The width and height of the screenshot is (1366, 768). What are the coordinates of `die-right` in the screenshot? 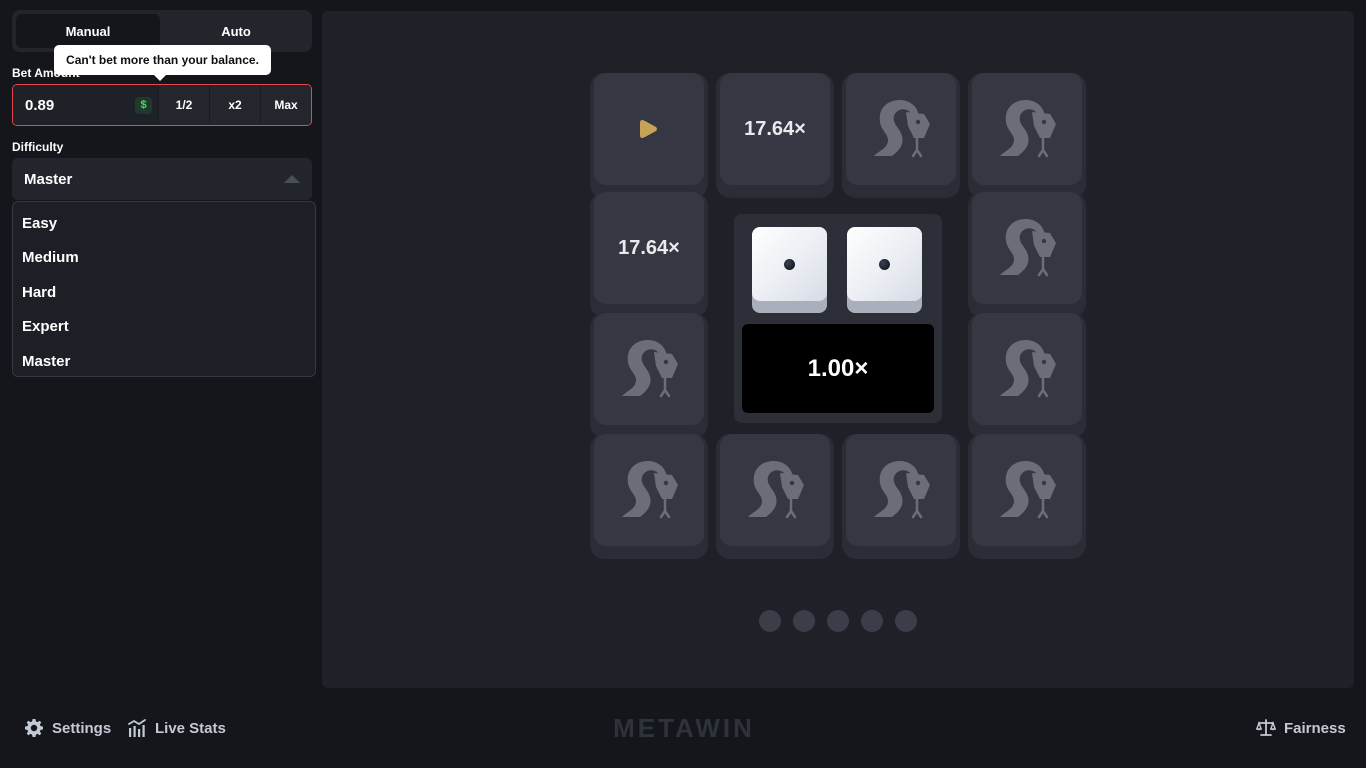 It's located at (884, 270).